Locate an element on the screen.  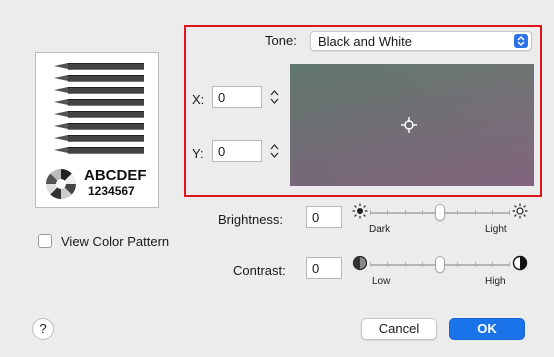
brightness-slider-knob is located at coordinates (440, 212).